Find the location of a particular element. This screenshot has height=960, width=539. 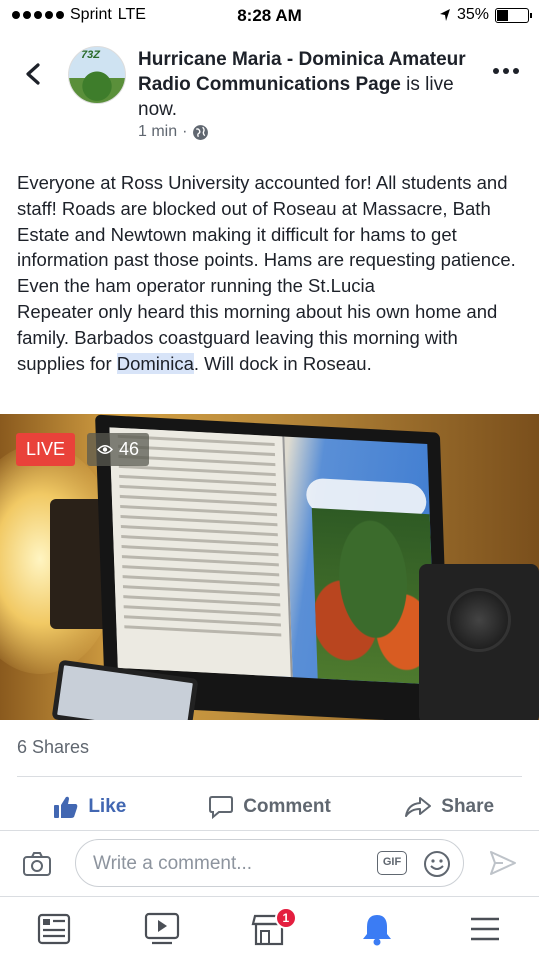

send-icon is located at coordinates (503, 863).